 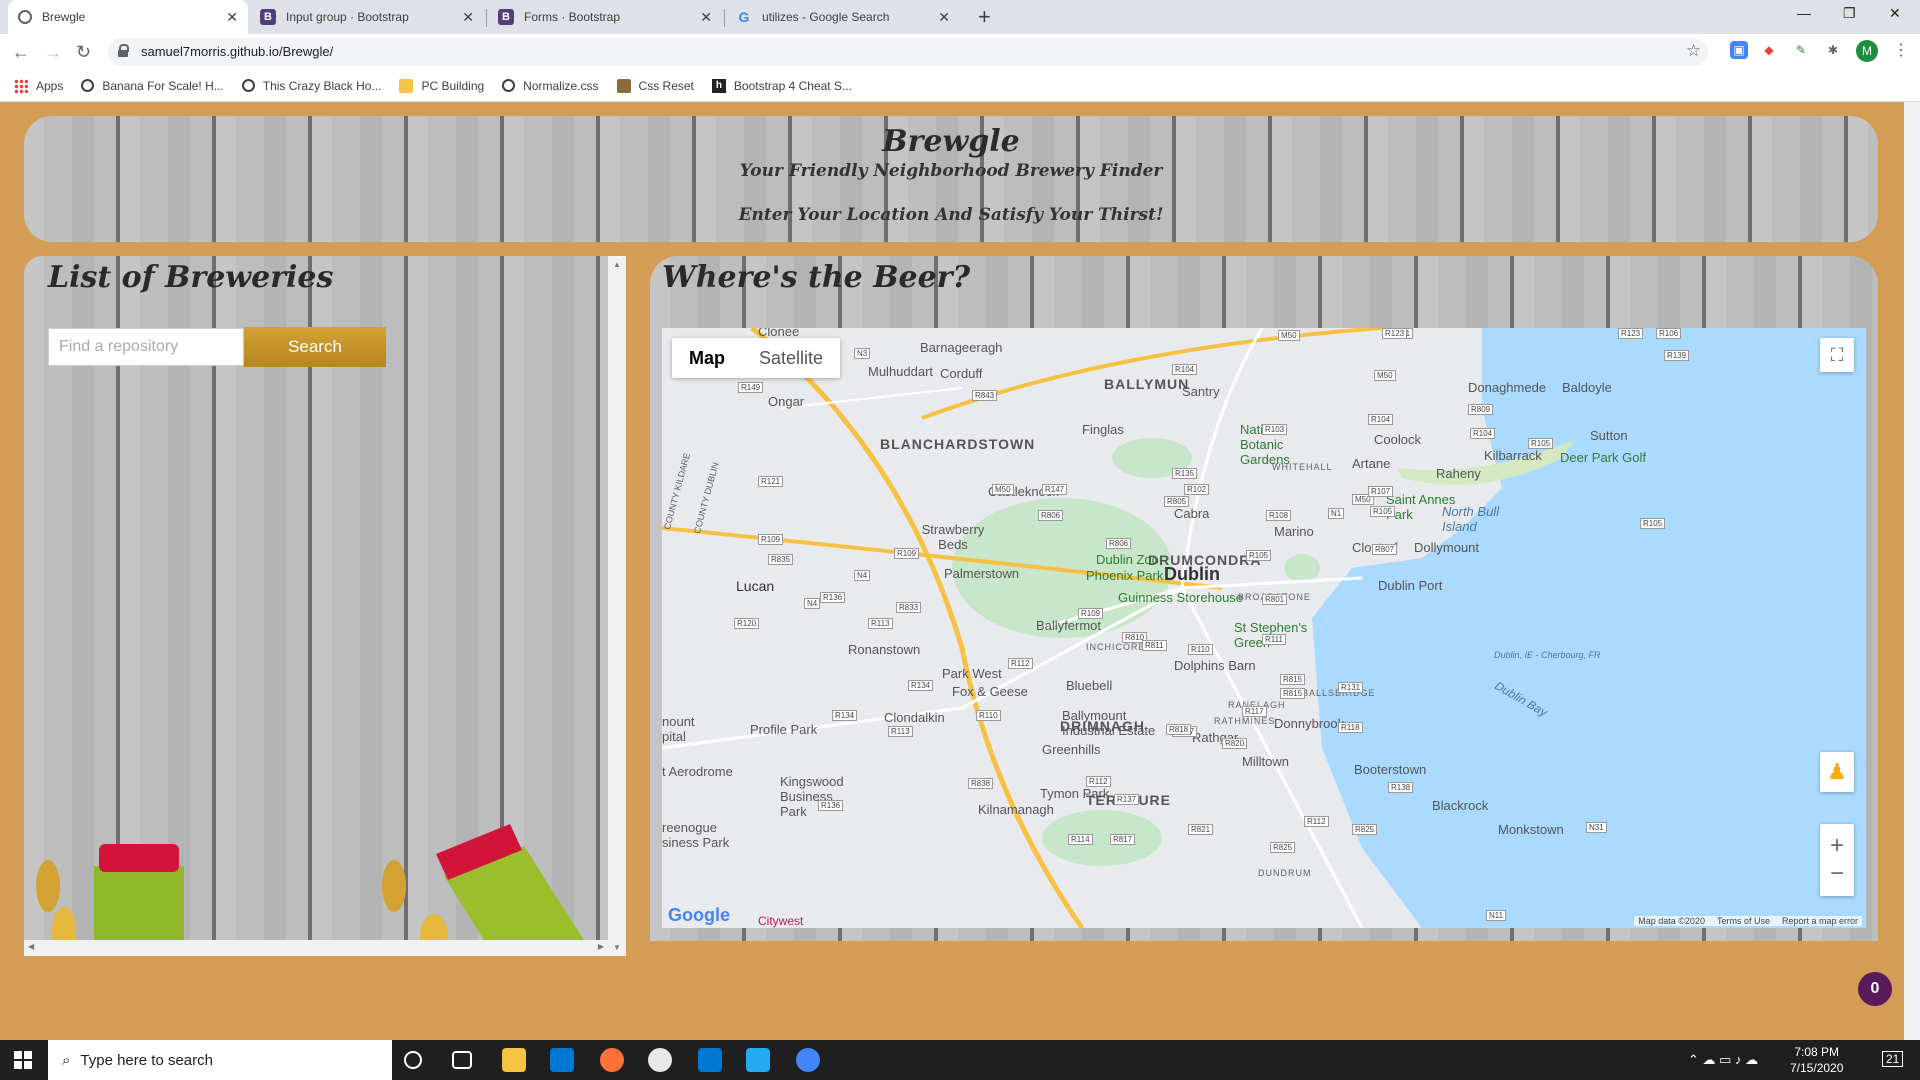 What do you see at coordinates (315, 347) in the screenshot?
I see `search-button: Search` at bounding box center [315, 347].